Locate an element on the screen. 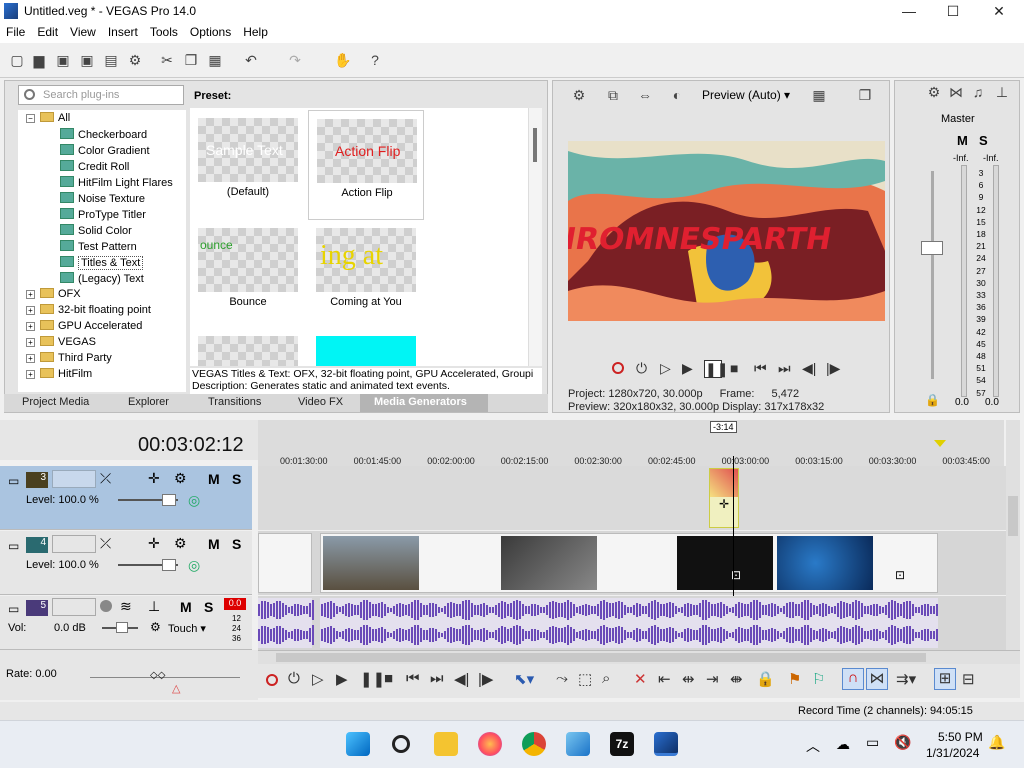 The height and width of the screenshot is (768, 1024). cloud-icon: ☁ is located at coordinates (843, 744).